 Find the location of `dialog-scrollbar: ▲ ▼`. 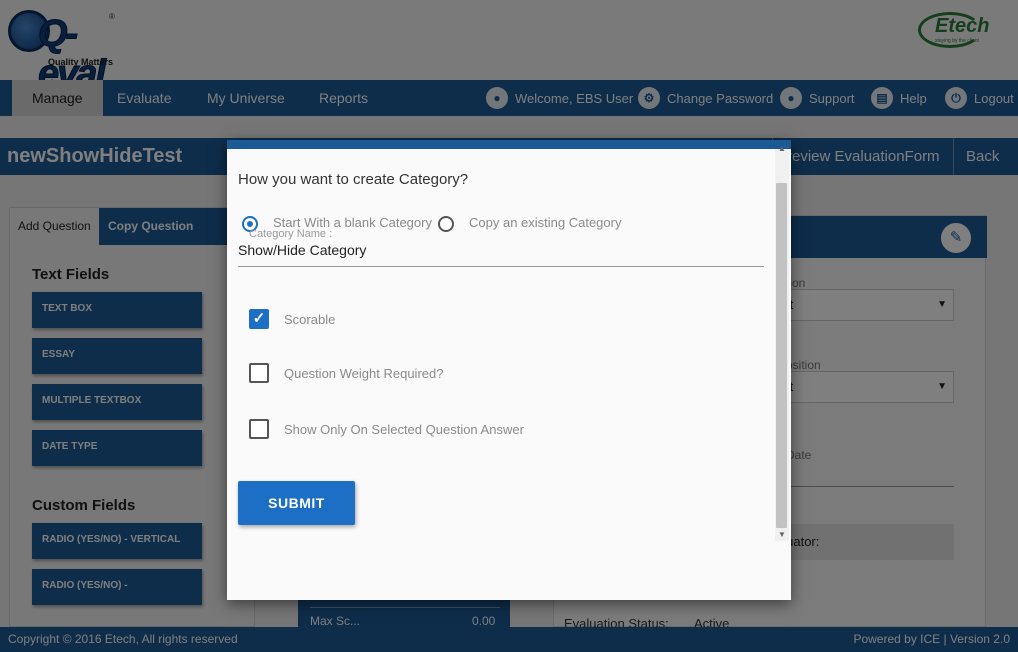

dialog-scrollbar: ▲ ▼ is located at coordinates (782, 342).